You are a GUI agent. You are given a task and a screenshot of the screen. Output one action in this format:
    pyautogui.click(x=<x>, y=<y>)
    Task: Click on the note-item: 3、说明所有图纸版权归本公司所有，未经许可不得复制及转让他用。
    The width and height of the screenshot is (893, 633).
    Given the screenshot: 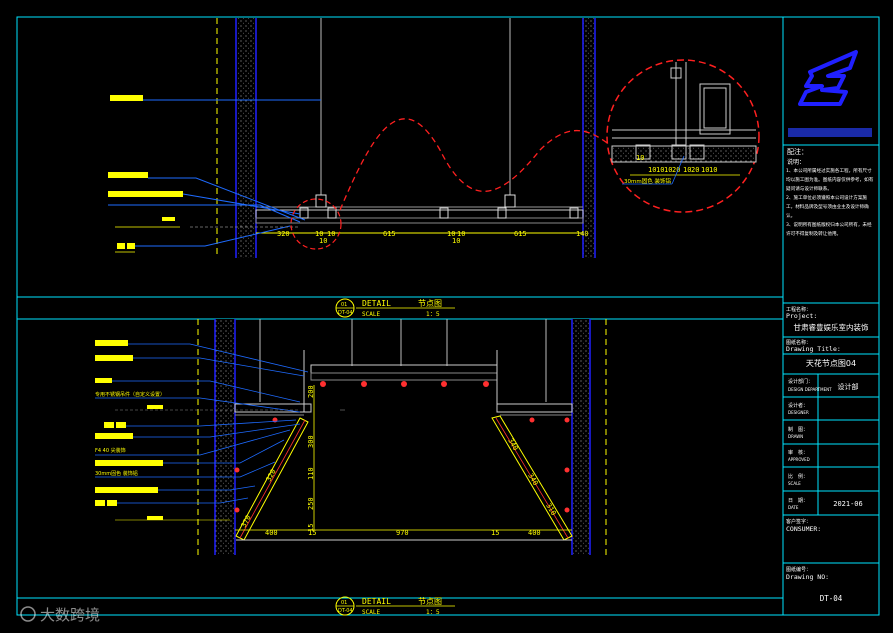 What is the action you would take?
    pyautogui.click(x=829, y=230)
    